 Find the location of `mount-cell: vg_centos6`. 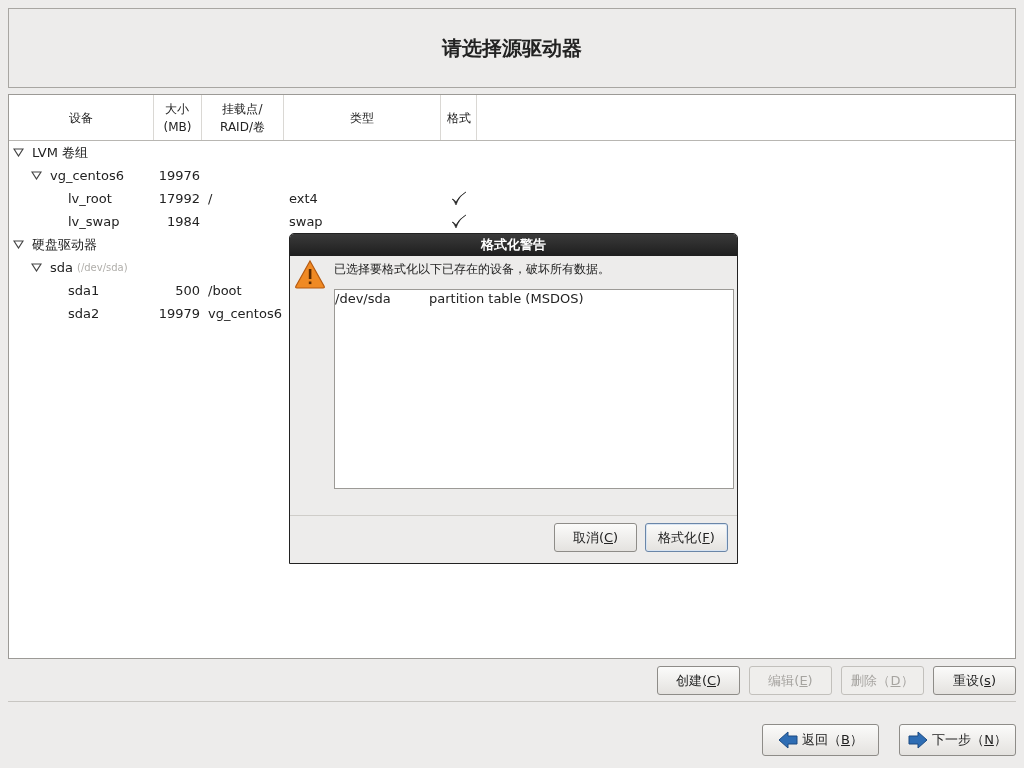

mount-cell: vg_centos6 is located at coordinates (245, 313).